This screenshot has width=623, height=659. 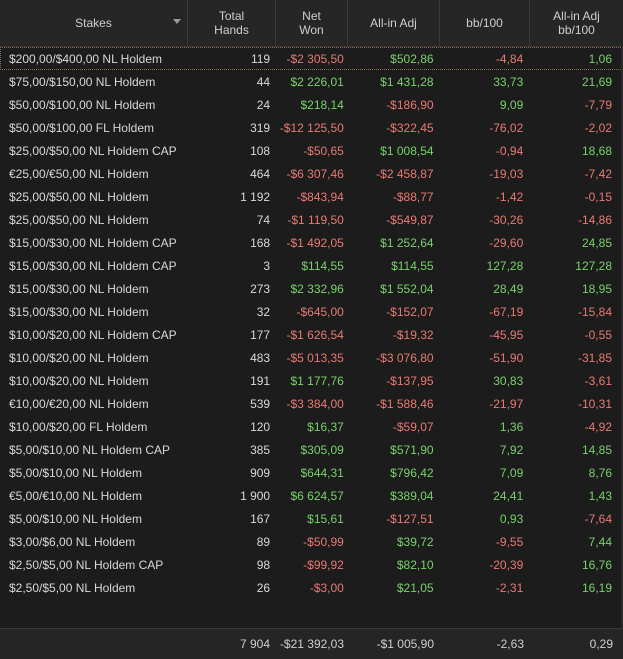 I want to click on cell-allin-adj: -$549,87, so click(x=410, y=219).